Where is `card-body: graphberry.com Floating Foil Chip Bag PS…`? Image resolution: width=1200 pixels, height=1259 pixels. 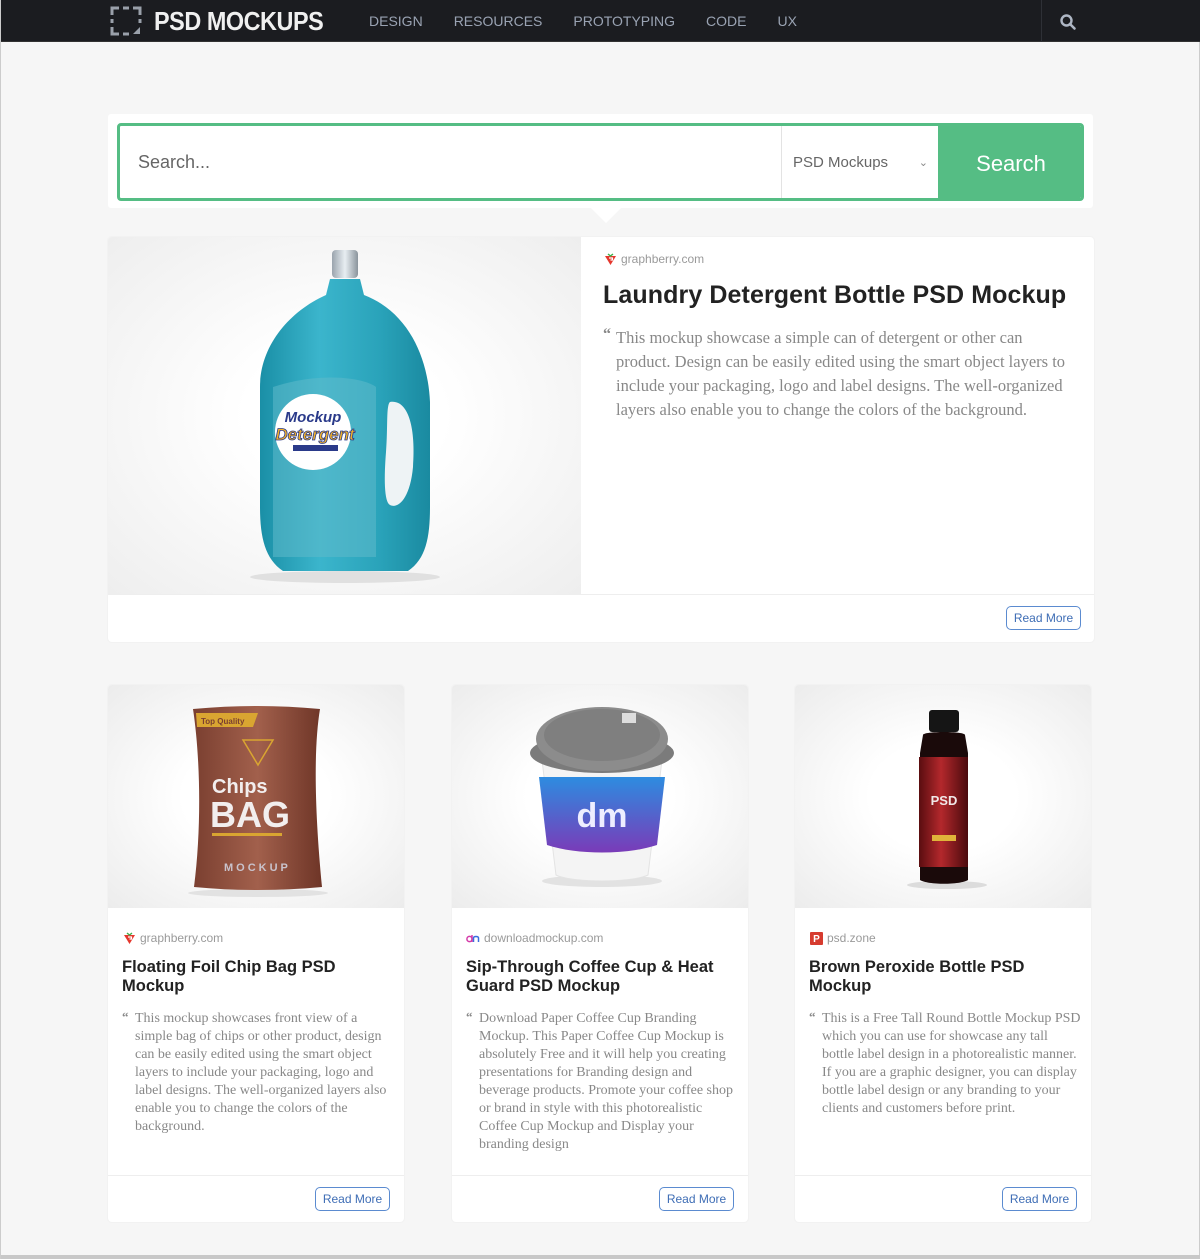
card-body: graphberry.com Floating Foil Chip Bag PS… is located at coordinates (258, 1033).